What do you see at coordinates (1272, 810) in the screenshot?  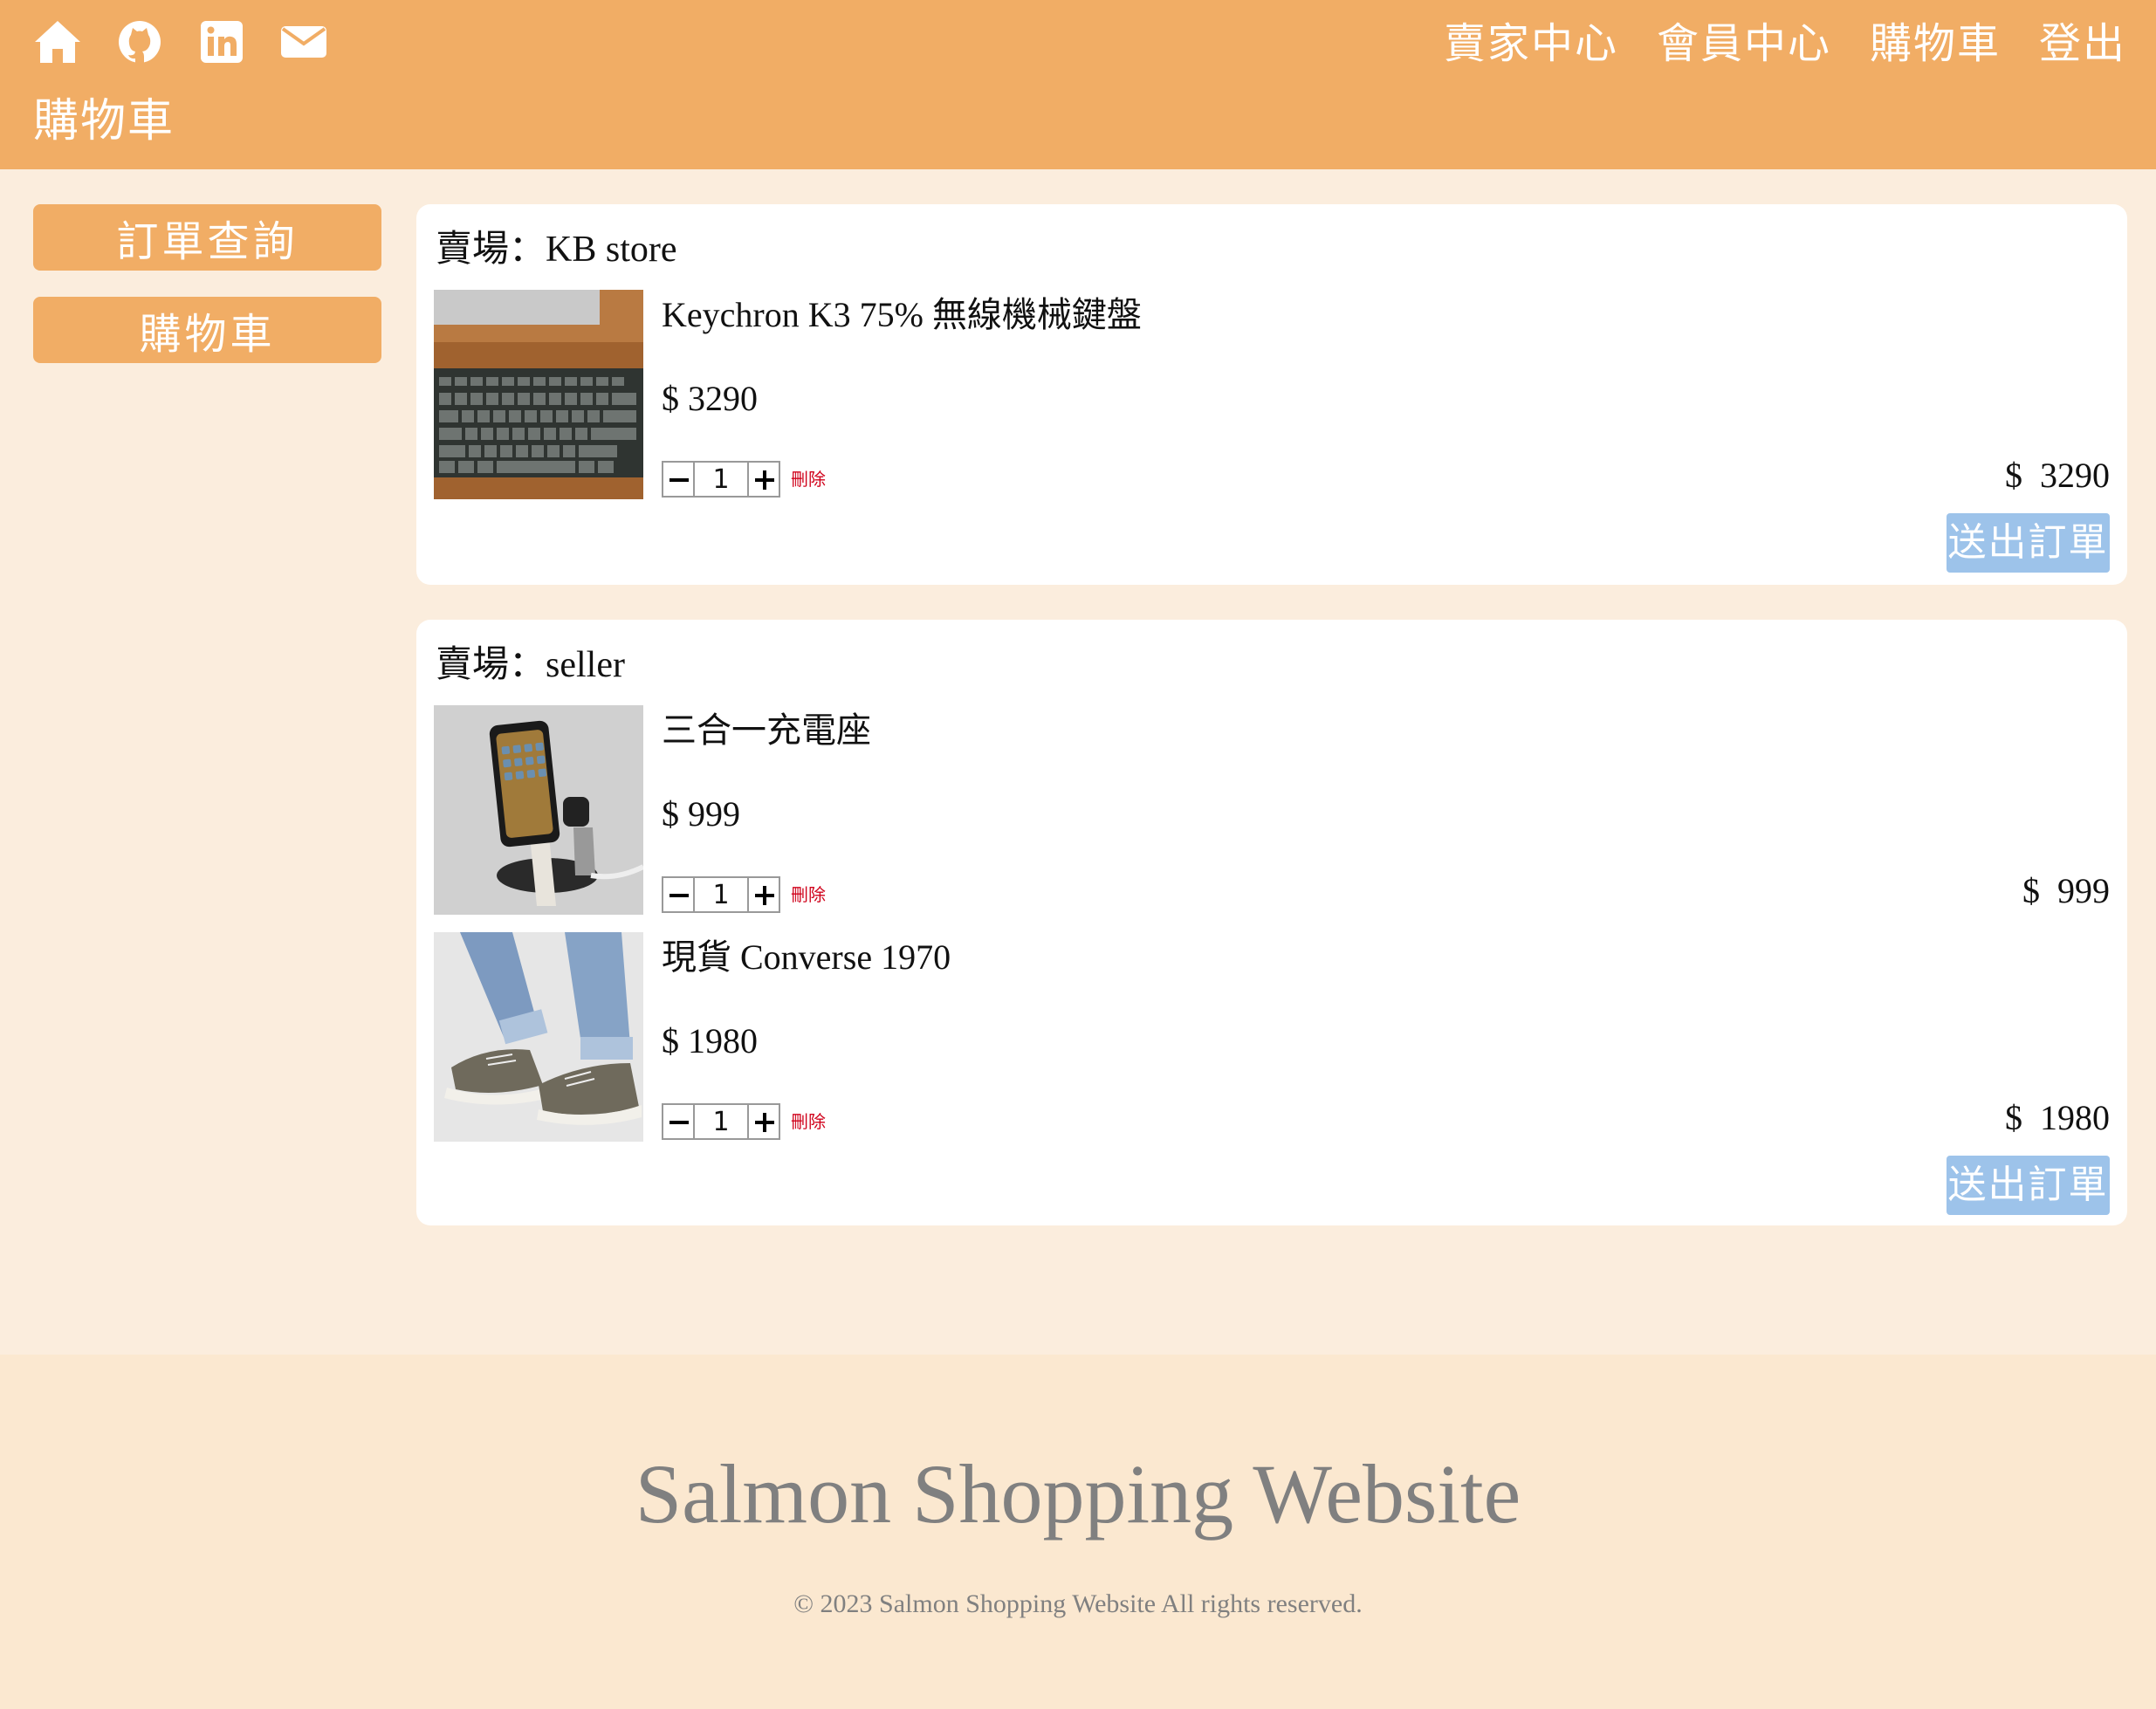 I see `cart-item: 三合一充電座 $ 999 1 刪除 $ 999` at bounding box center [1272, 810].